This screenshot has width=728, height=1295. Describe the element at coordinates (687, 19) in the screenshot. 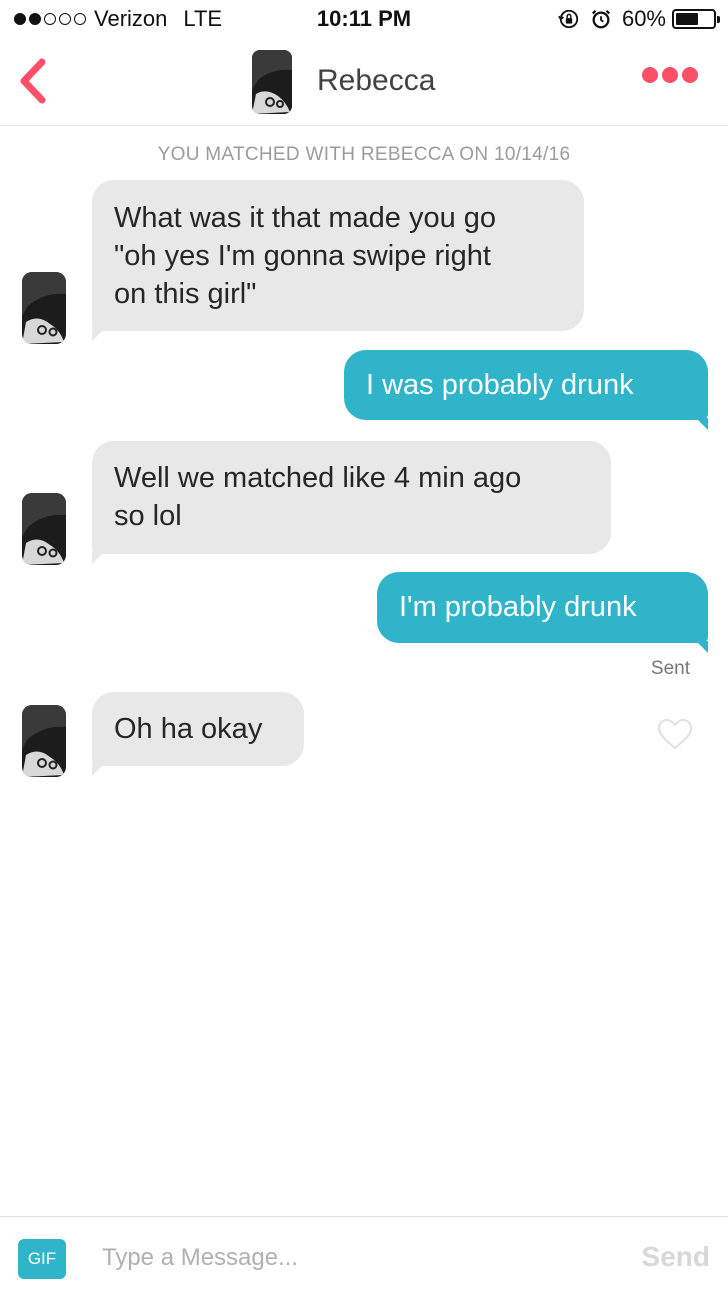

I see `battery-level` at that location.